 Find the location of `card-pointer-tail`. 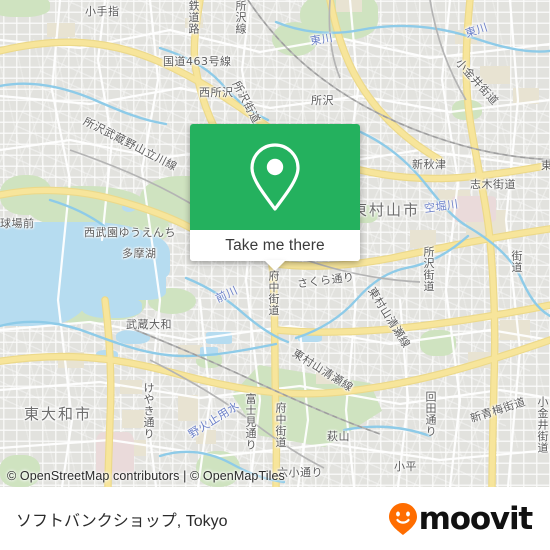

card-pointer-tail is located at coordinates (275, 265).